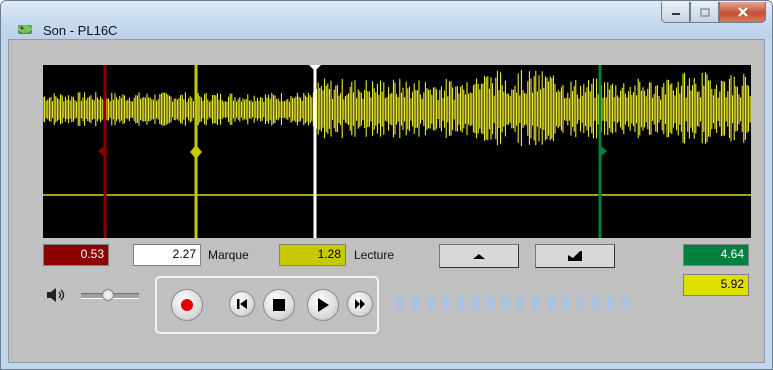 Image resolution: width=773 pixels, height=370 pixels. I want to click on transport-controls, so click(267, 305).